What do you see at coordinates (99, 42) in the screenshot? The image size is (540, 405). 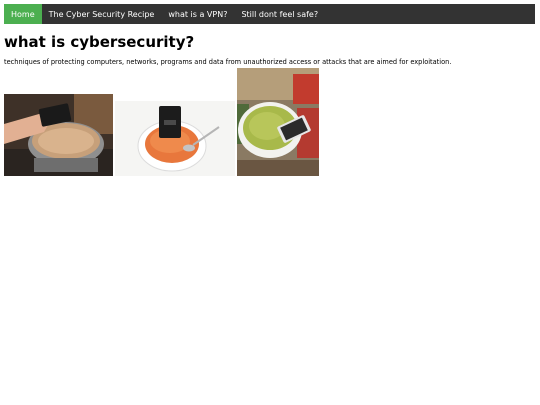 I see `page-title: what is cybersecurity?` at bounding box center [99, 42].